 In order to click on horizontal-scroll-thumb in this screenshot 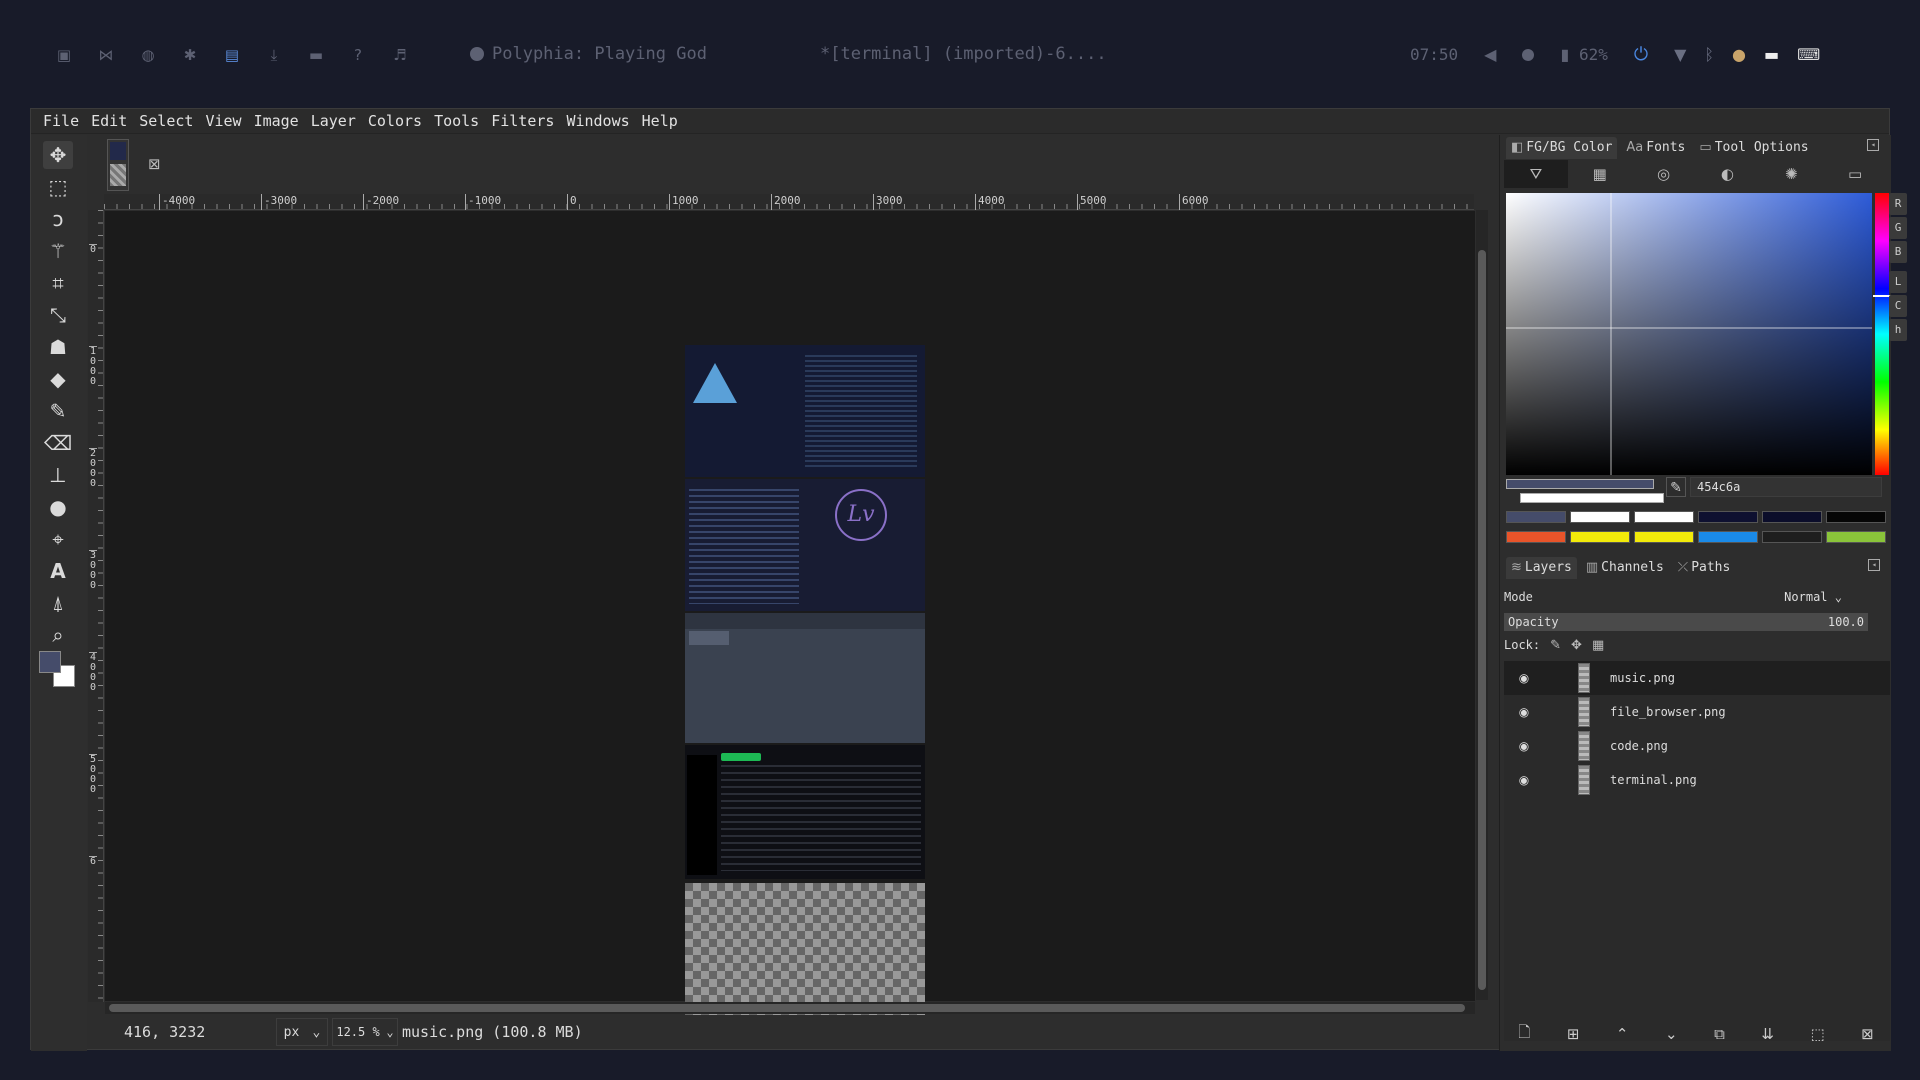, I will do `click(787, 1008)`.